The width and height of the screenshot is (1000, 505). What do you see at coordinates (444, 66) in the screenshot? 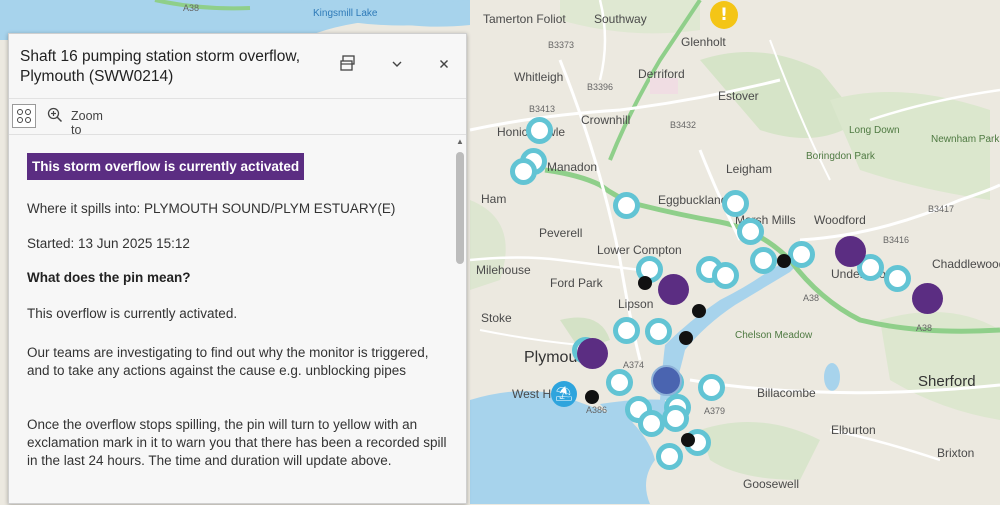
I see `close-icon` at bounding box center [444, 66].